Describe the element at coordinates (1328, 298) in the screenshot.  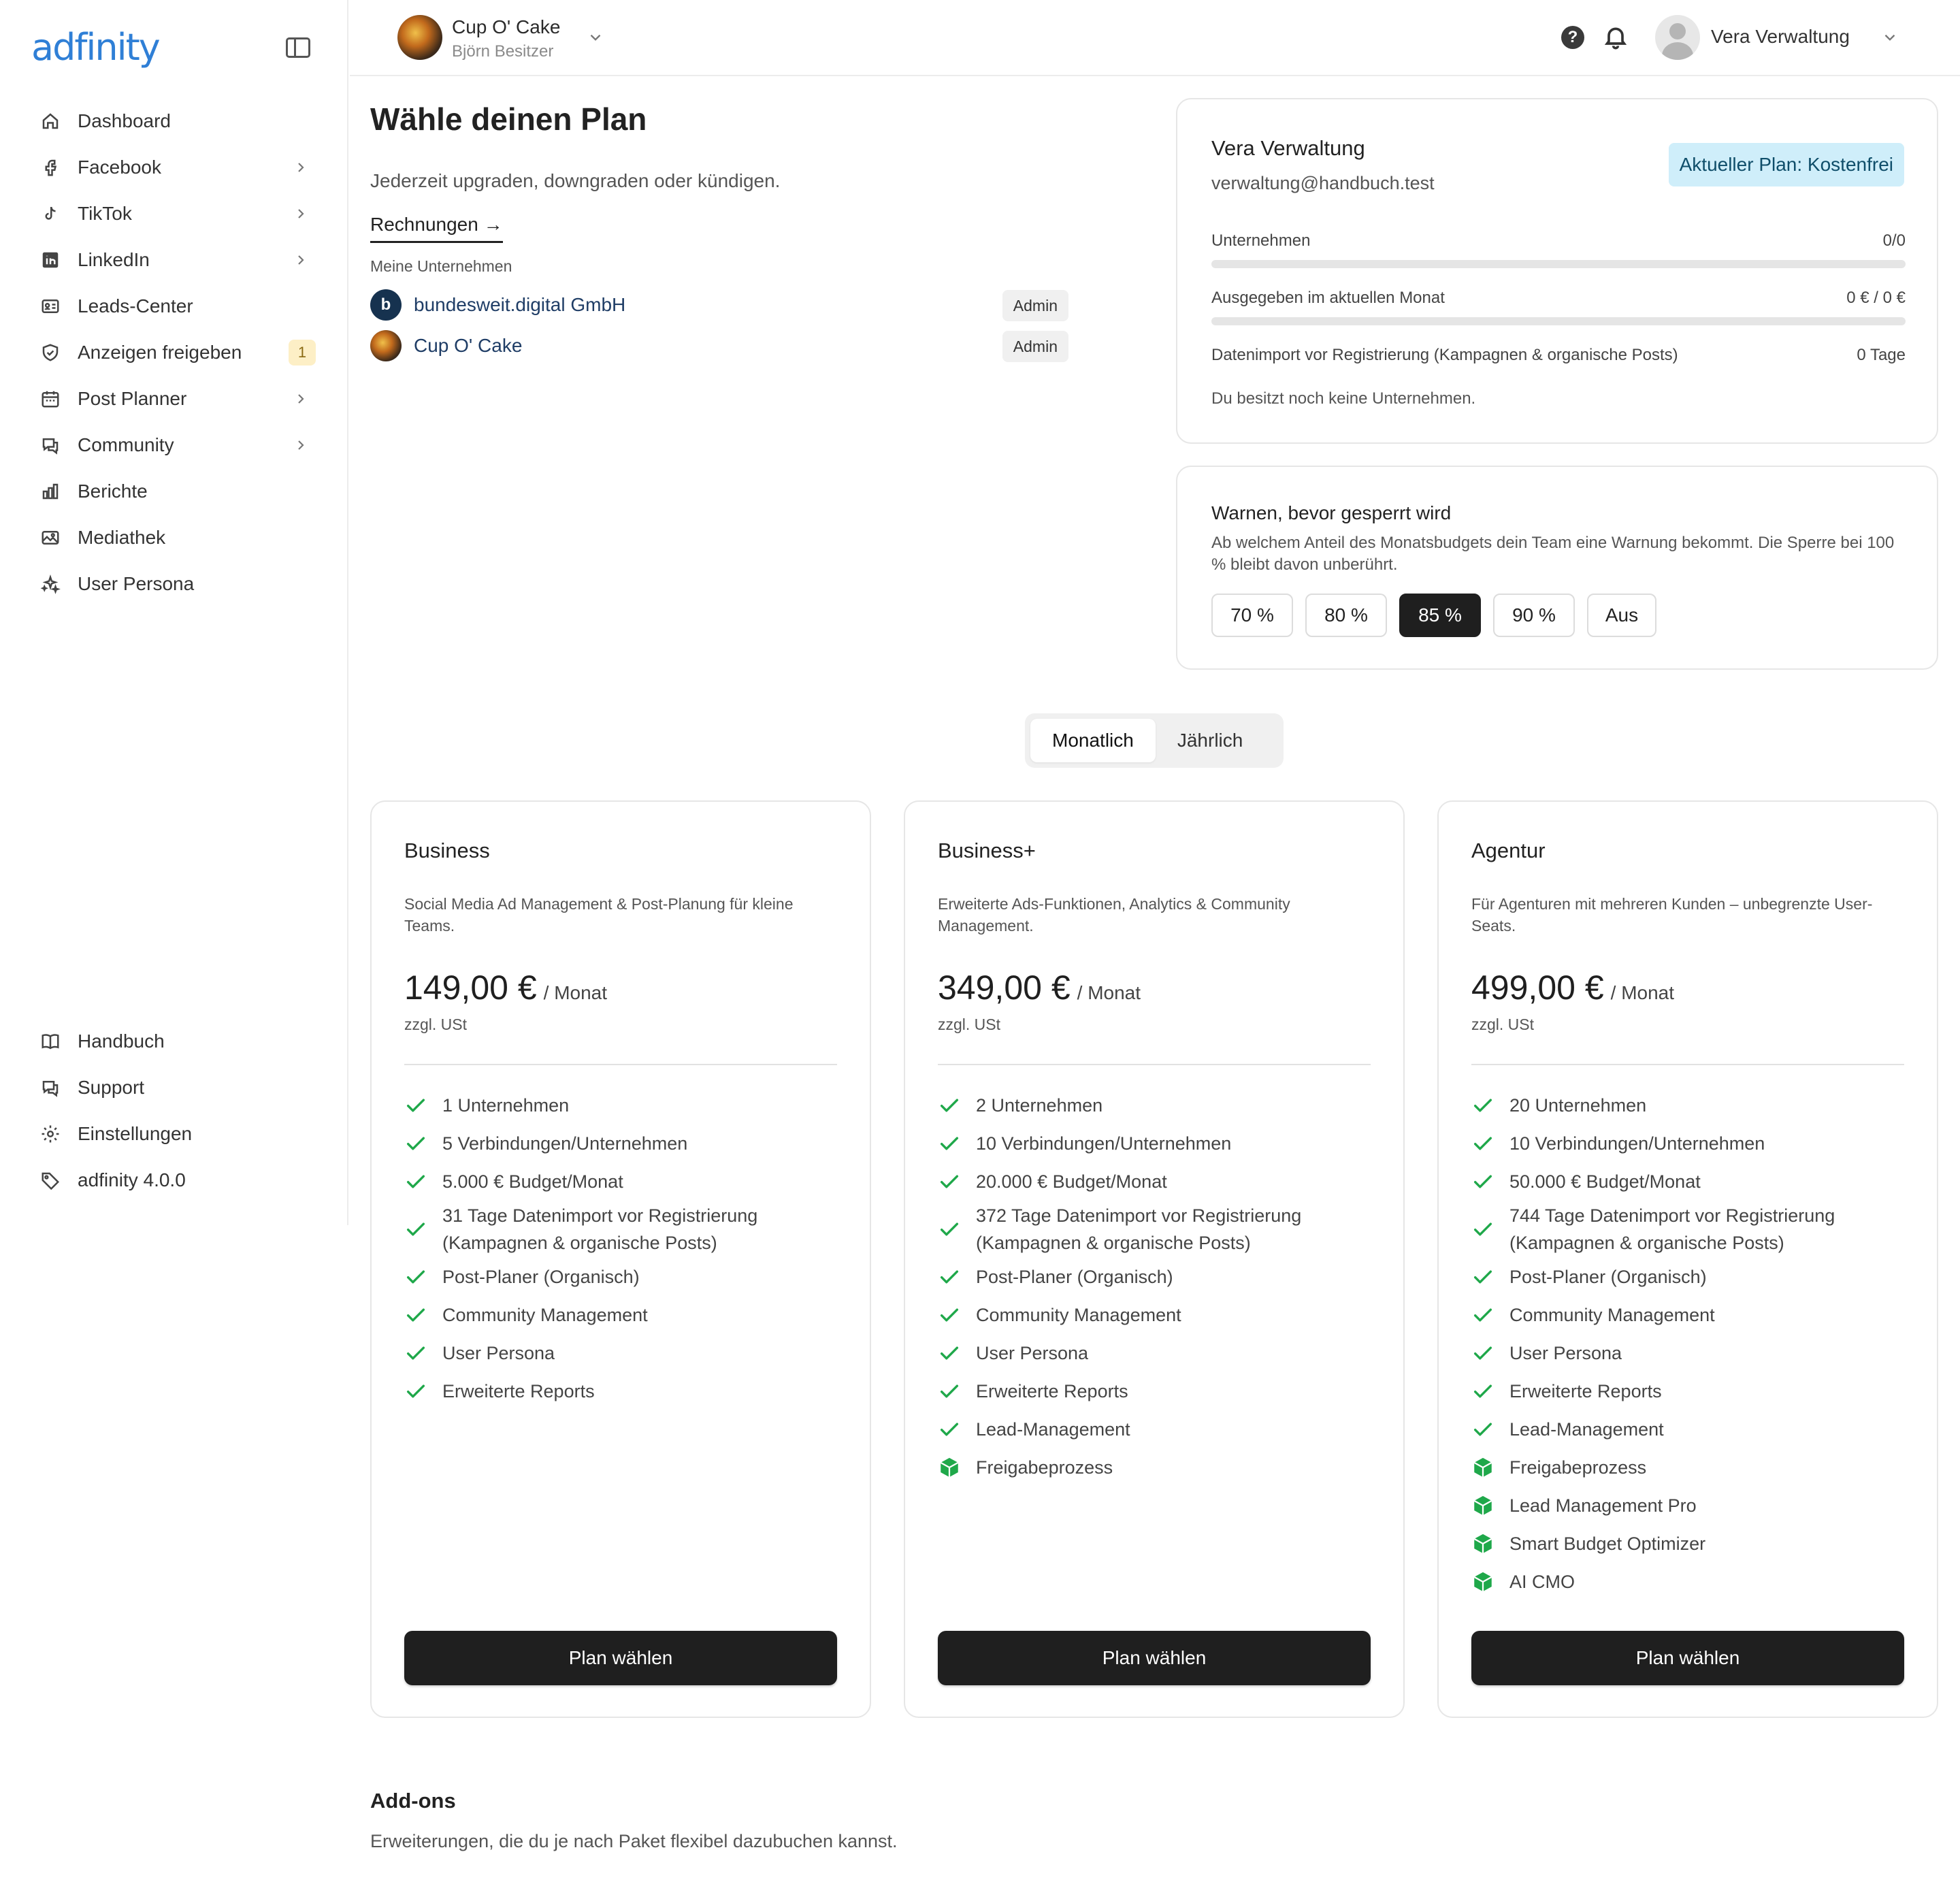
I see `metric-label: Ausgegeben im aktuellen Monat` at that location.